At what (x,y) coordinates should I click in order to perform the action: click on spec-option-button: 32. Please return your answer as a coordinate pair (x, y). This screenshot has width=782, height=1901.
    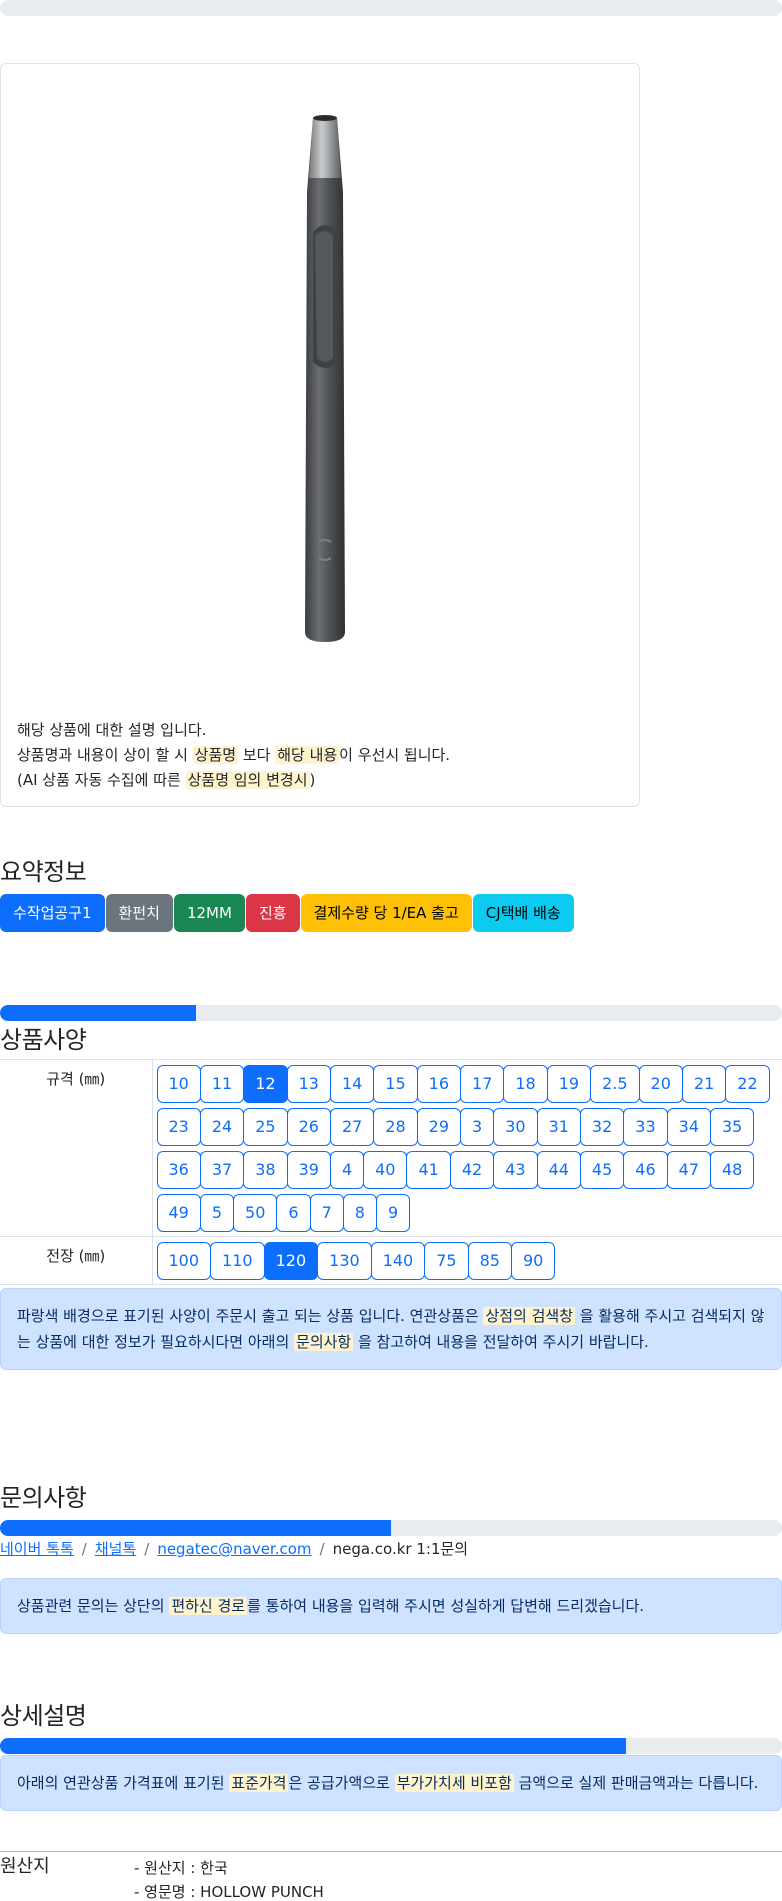
    Looking at the image, I should click on (602, 1127).